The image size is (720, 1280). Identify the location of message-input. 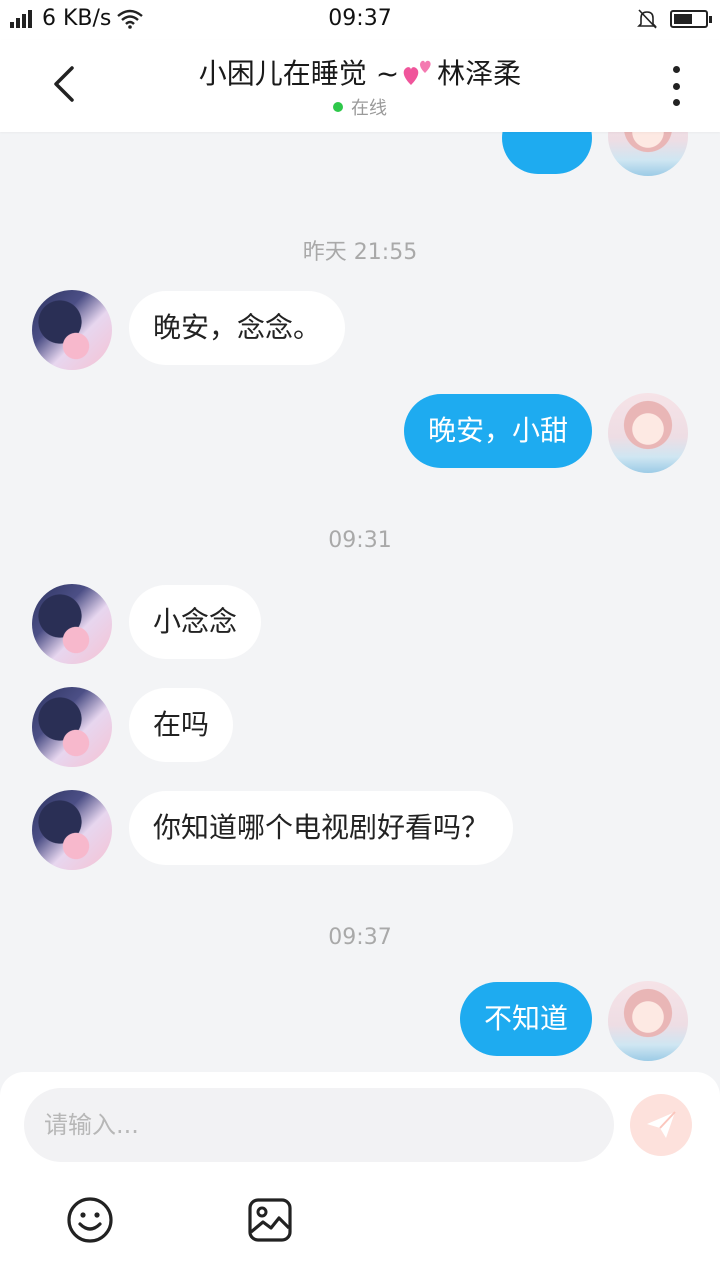
(319, 1125).